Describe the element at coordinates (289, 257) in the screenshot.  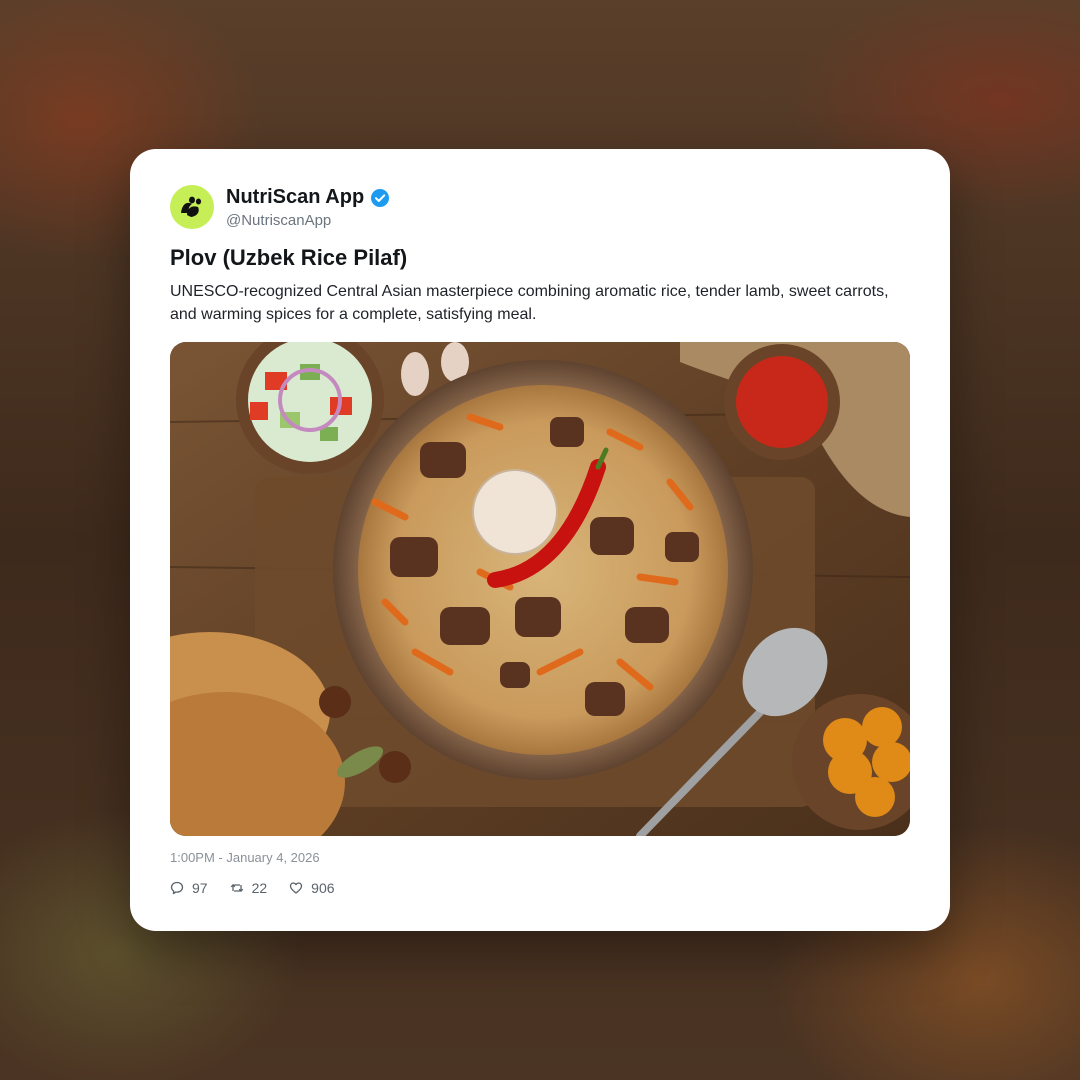
I see `post-title: Plov (Uzbek Rice Pilaf)` at that location.